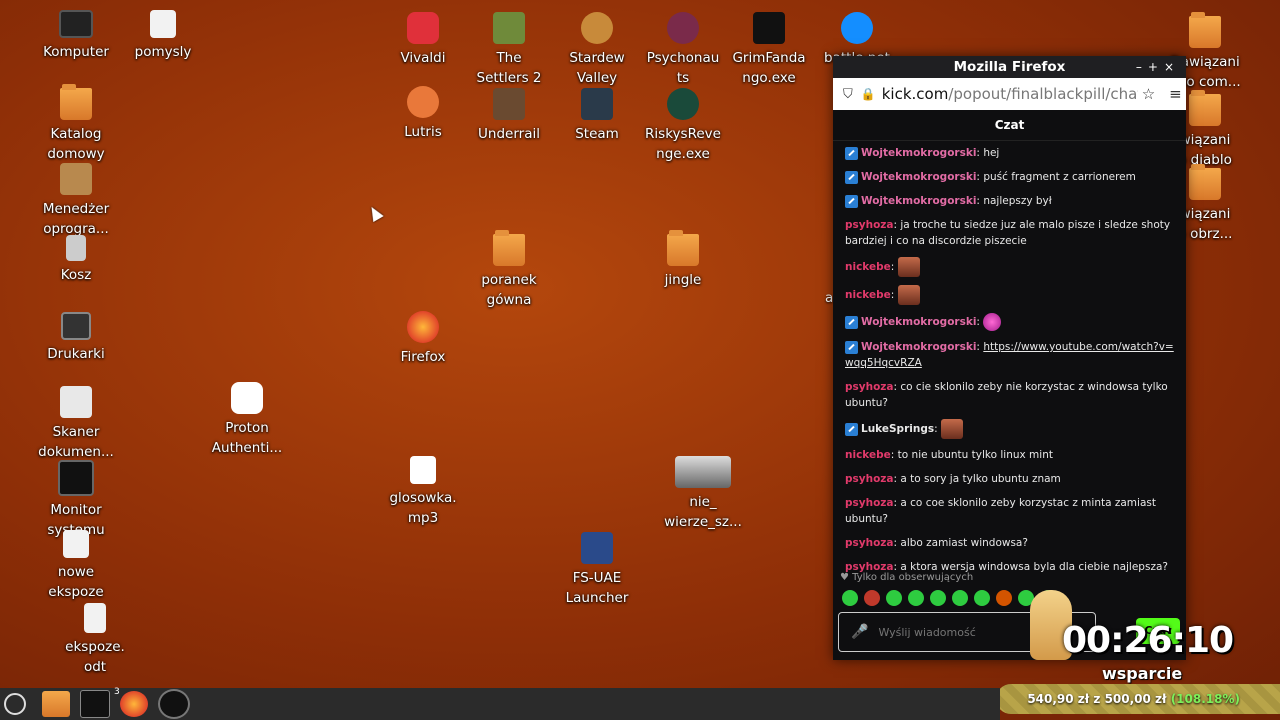  I want to click on terminal-icon, so click(95, 704).